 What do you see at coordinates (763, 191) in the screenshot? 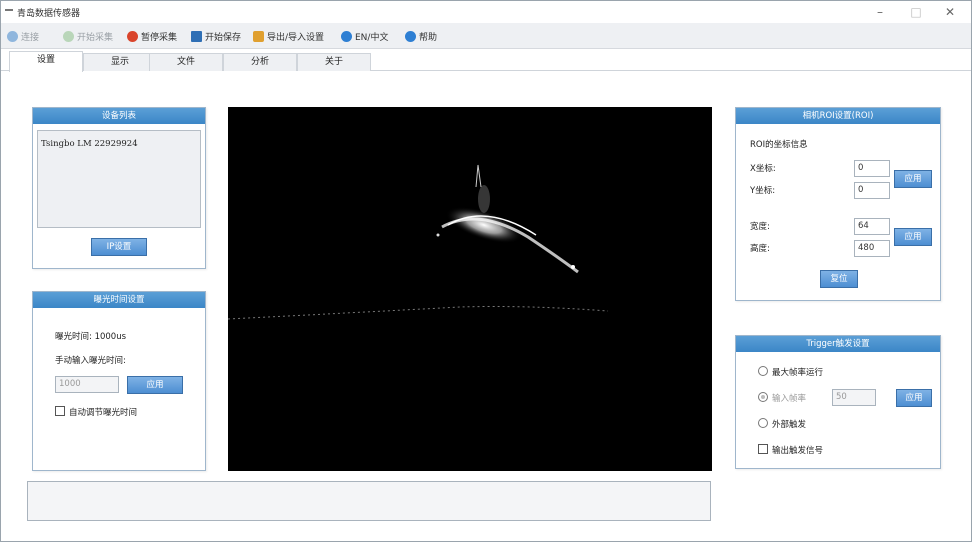
I see `roi-y-label: Y坐标:` at bounding box center [763, 191].